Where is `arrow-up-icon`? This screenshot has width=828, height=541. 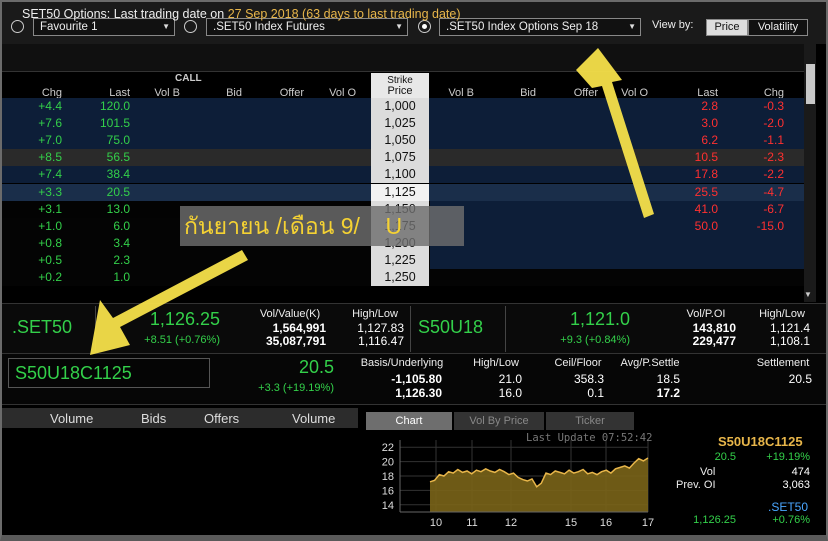
arrow-up-icon is located at coordinates (615, 133).